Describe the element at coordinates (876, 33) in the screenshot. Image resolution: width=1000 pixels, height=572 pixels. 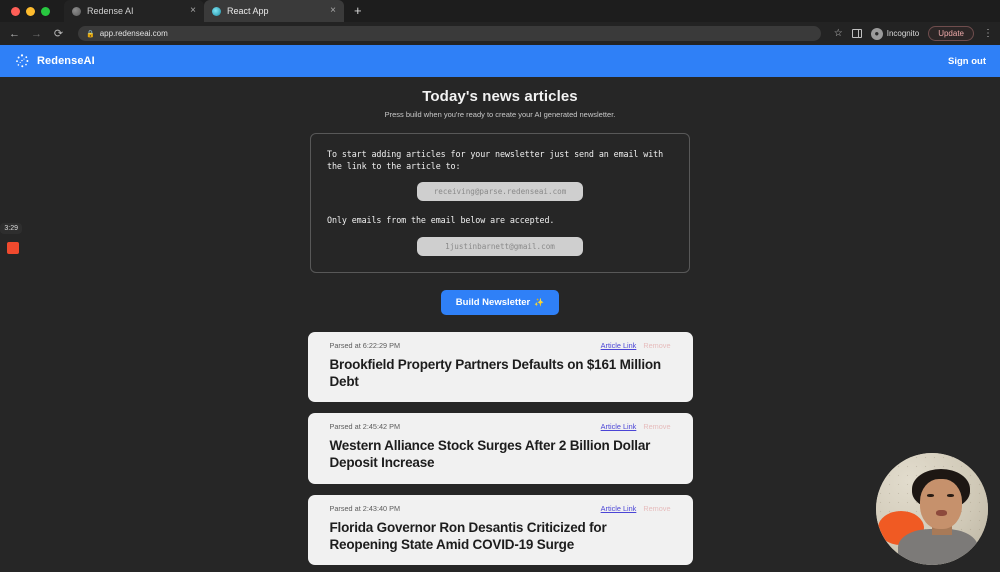
I see `avatar: ●` at that location.